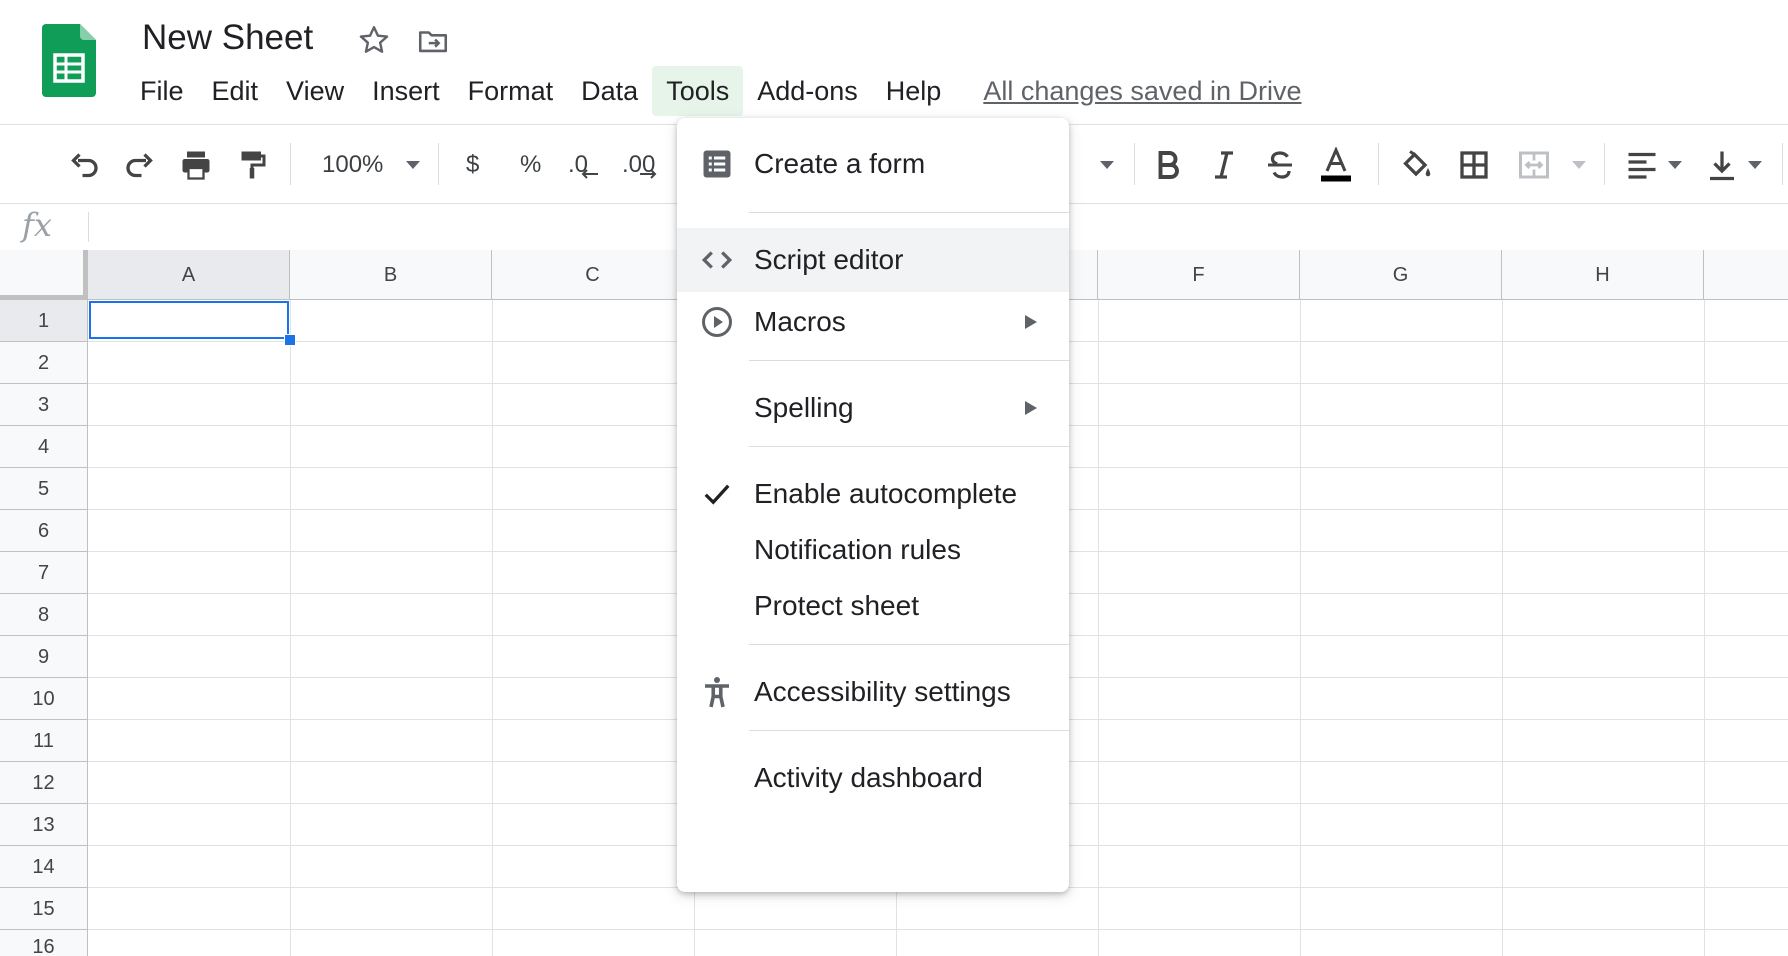 Image resolution: width=1788 pixels, height=956 pixels. What do you see at coordinates (1603, 275) in the screenshot?
I see `column-header-h: H` at bounding box center [1603, 275].